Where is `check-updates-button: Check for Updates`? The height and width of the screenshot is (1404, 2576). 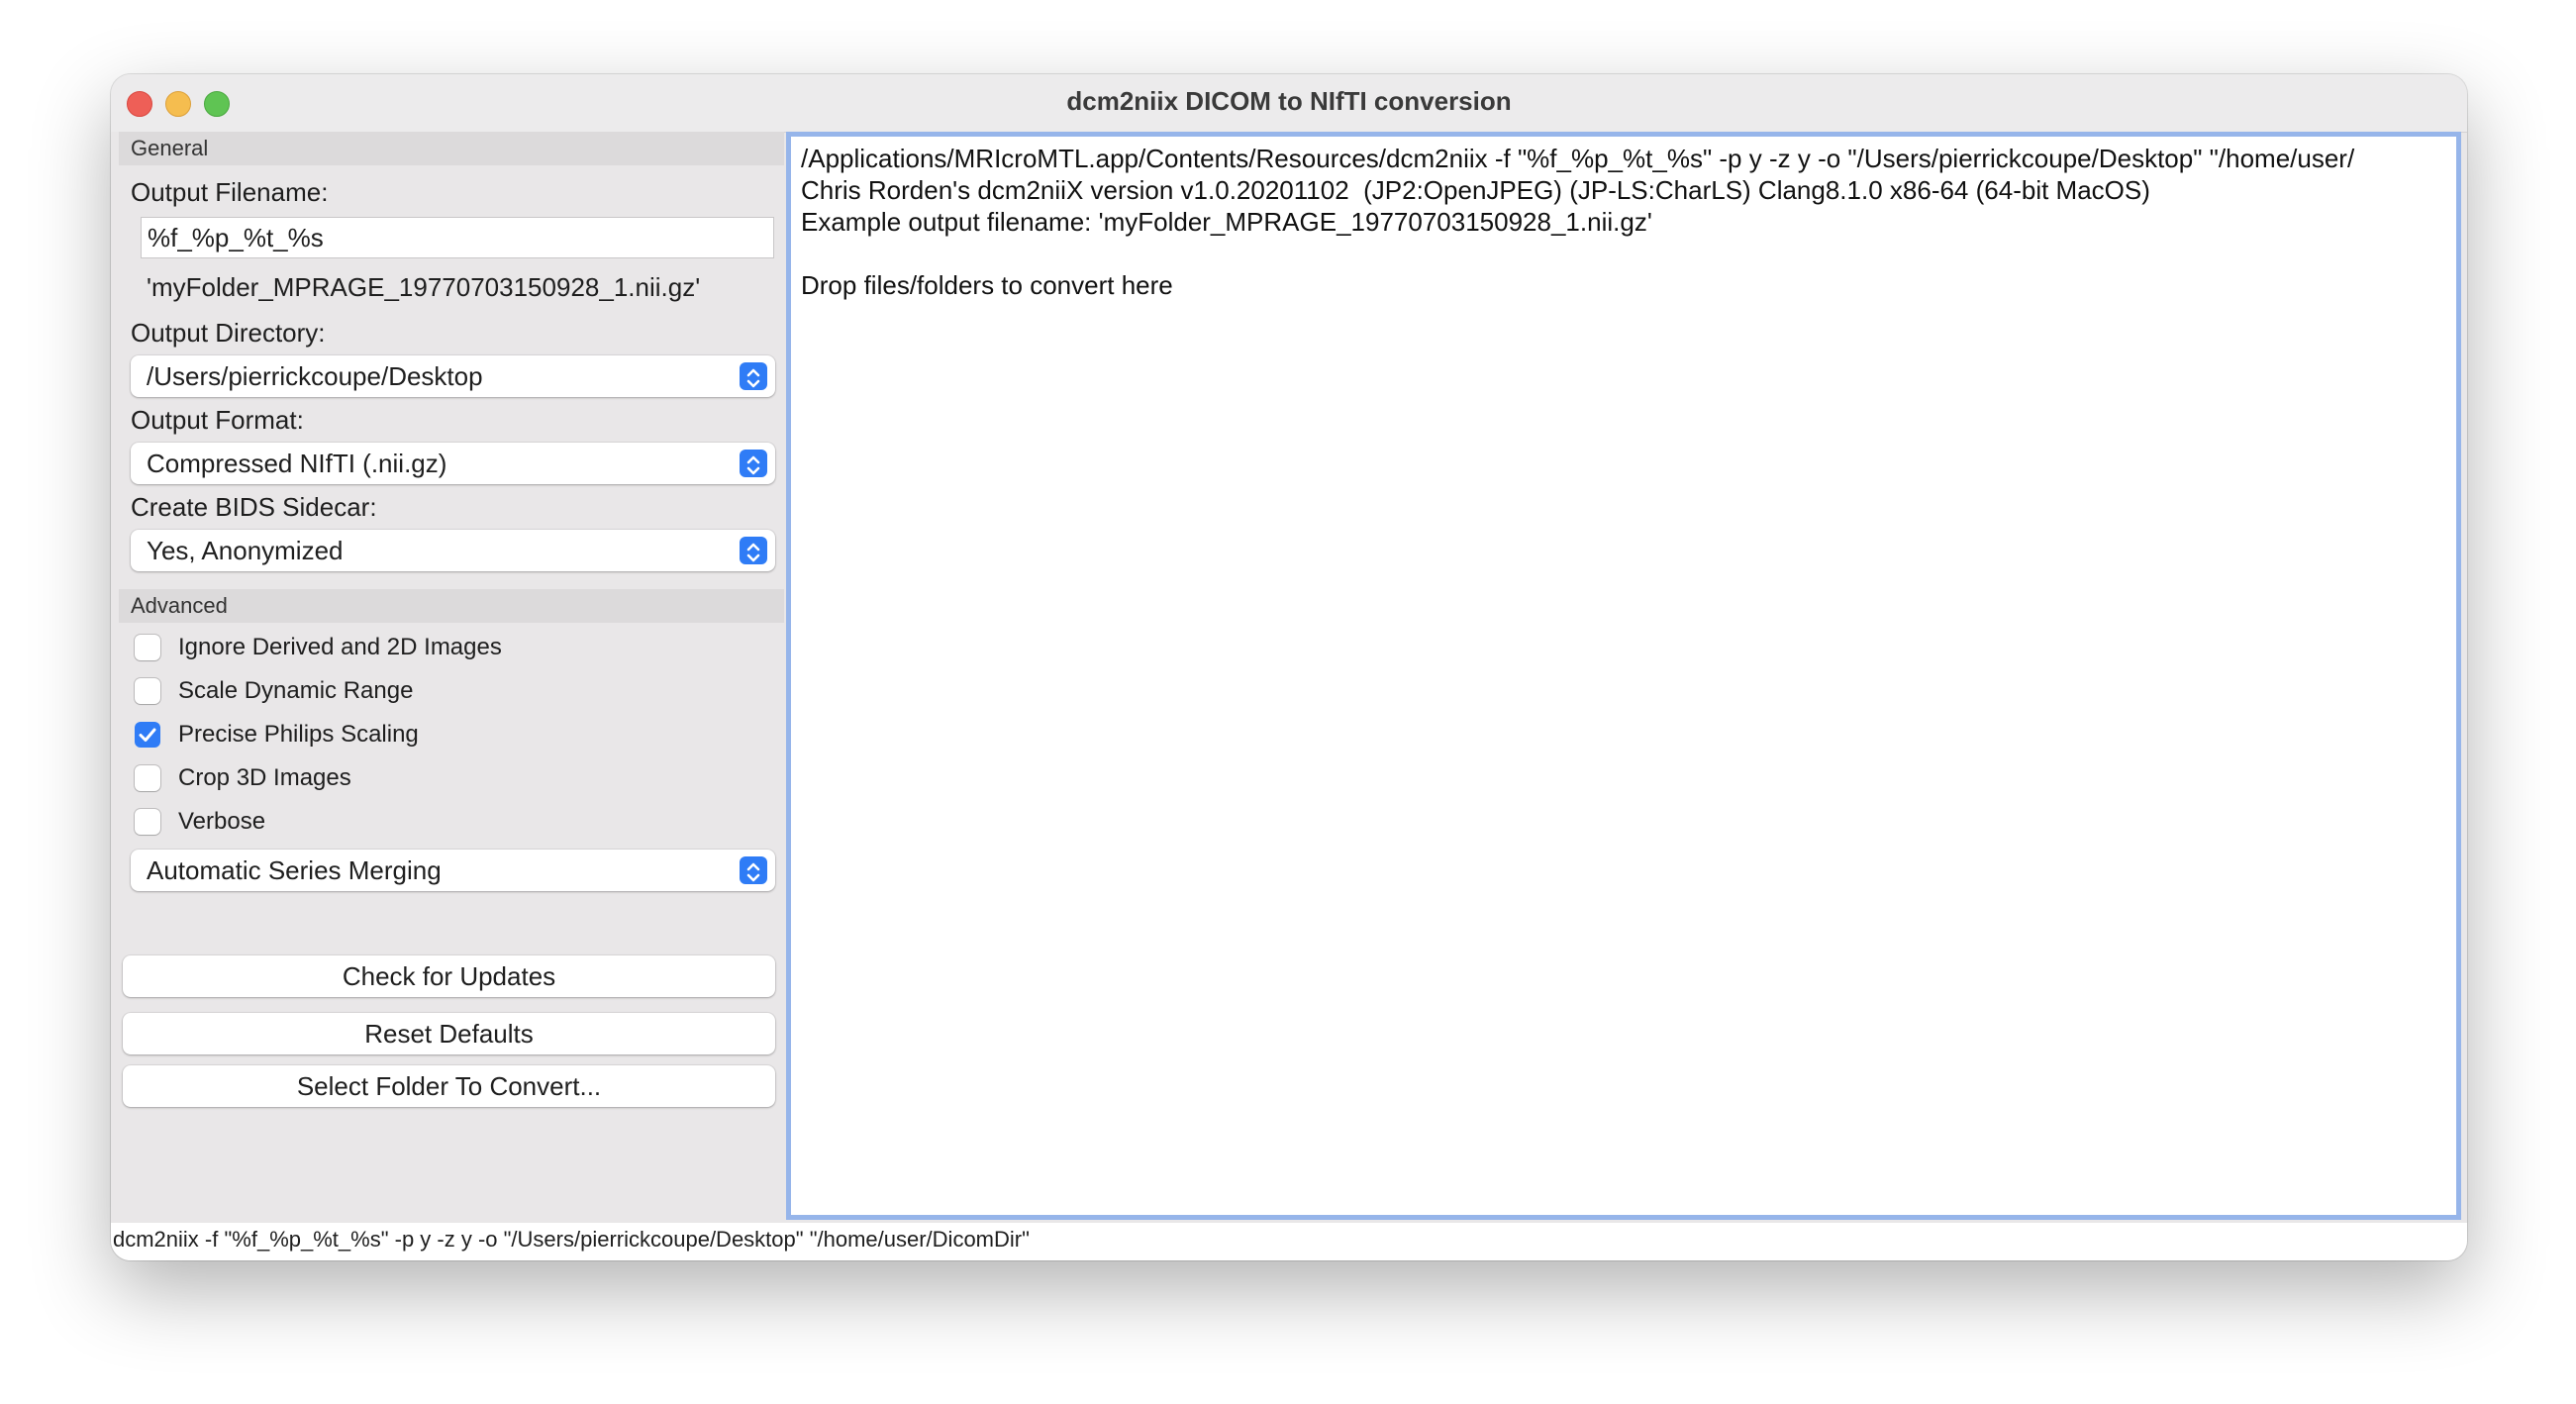
check-updates-button: Check for Updates is located at coordinates (449, 976).